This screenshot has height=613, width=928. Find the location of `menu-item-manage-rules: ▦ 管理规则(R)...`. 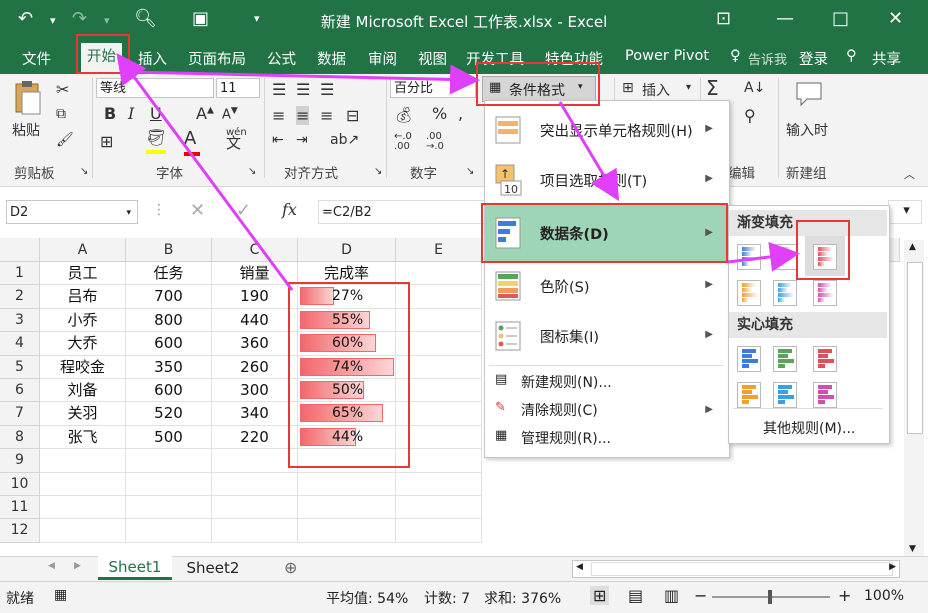

menu-item-manage-rules: ▦ 管理规则(R)... is located at coordinates (606, 438).